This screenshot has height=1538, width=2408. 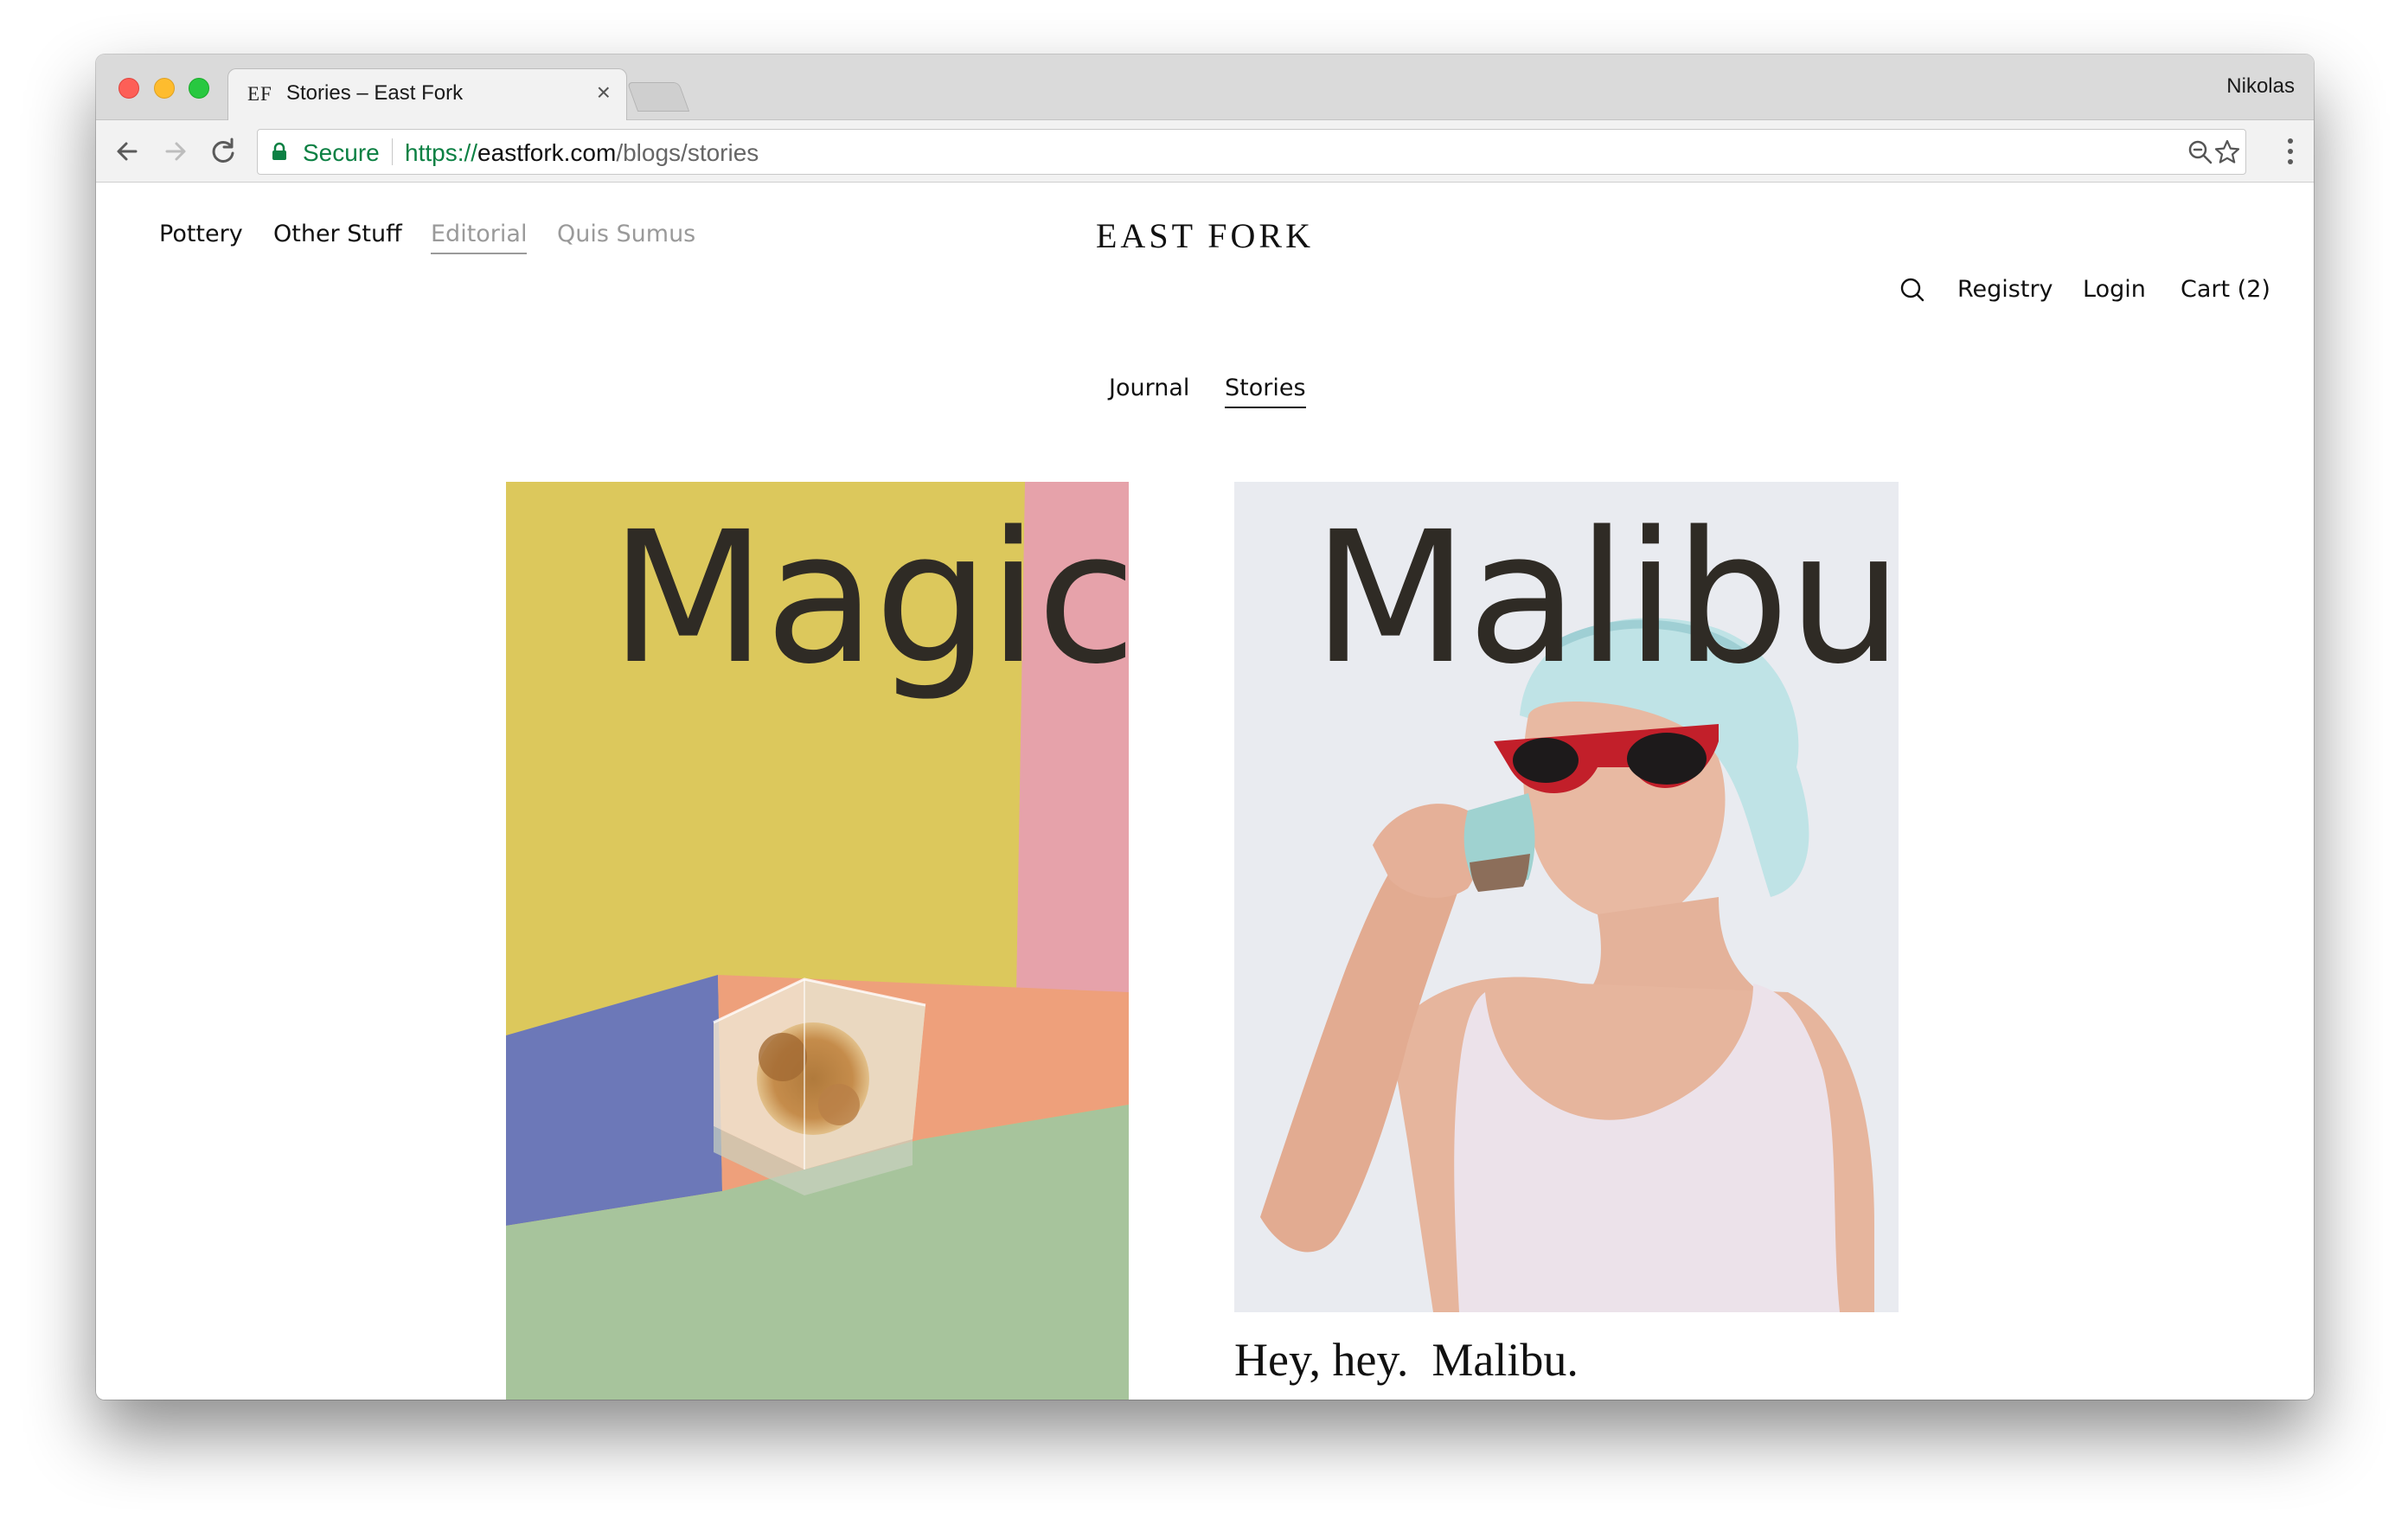 I want to click on zoom-window-button, so click(x=199, y=88).